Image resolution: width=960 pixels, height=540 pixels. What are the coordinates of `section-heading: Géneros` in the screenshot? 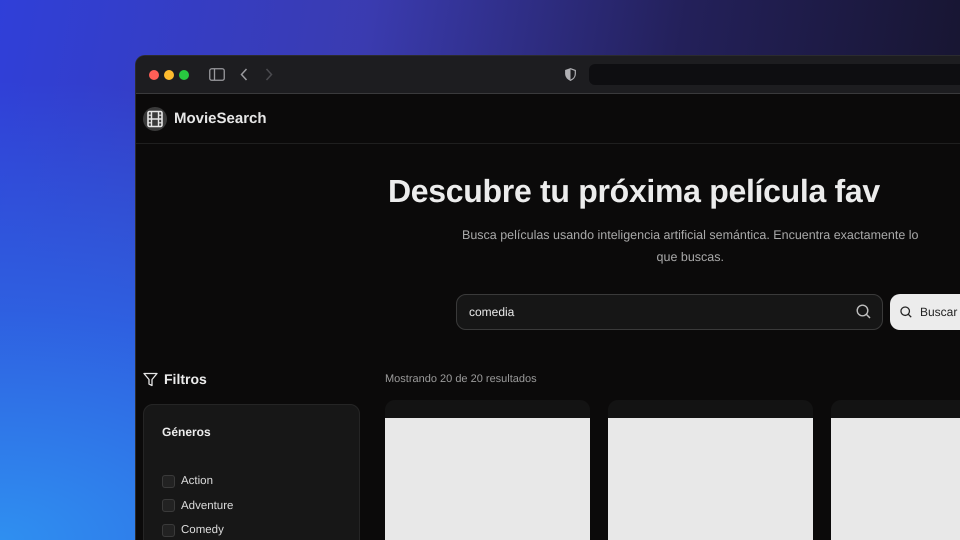 It's located at (187, 432).